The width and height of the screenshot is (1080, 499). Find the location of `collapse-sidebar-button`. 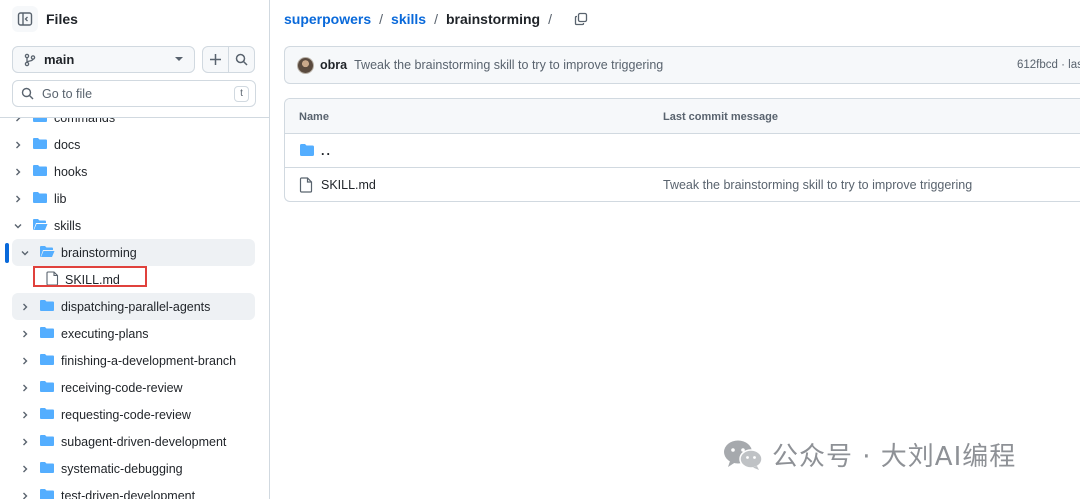

collapse-sidebar-button is located at coordinates (25, 19).